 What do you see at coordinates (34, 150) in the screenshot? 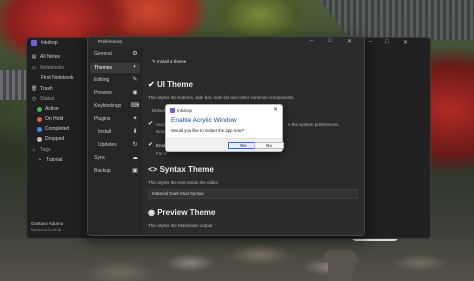
I see `tag-icon: ⌂` at bounding box center [34, 150].